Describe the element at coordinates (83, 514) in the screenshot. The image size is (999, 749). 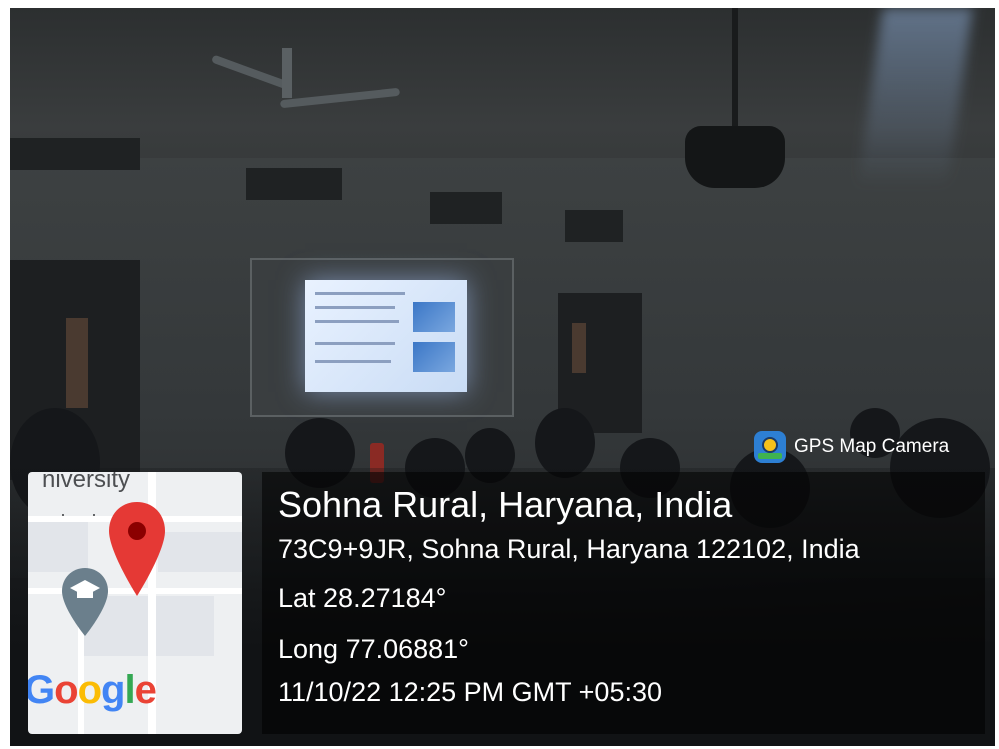
I see `map-dots: · ·` at that location.